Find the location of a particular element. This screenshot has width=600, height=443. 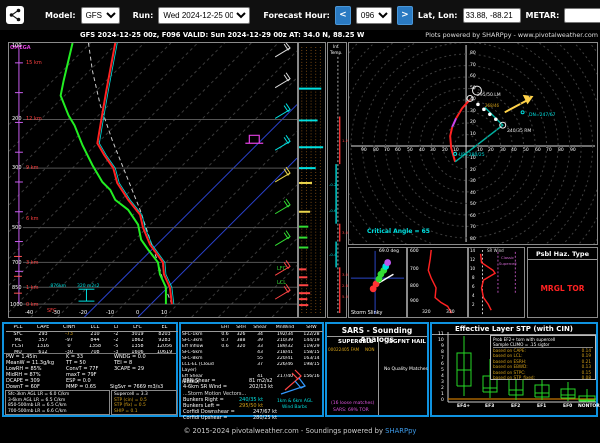

label: SGFNT HAIL is located at coordinates (407, 342).